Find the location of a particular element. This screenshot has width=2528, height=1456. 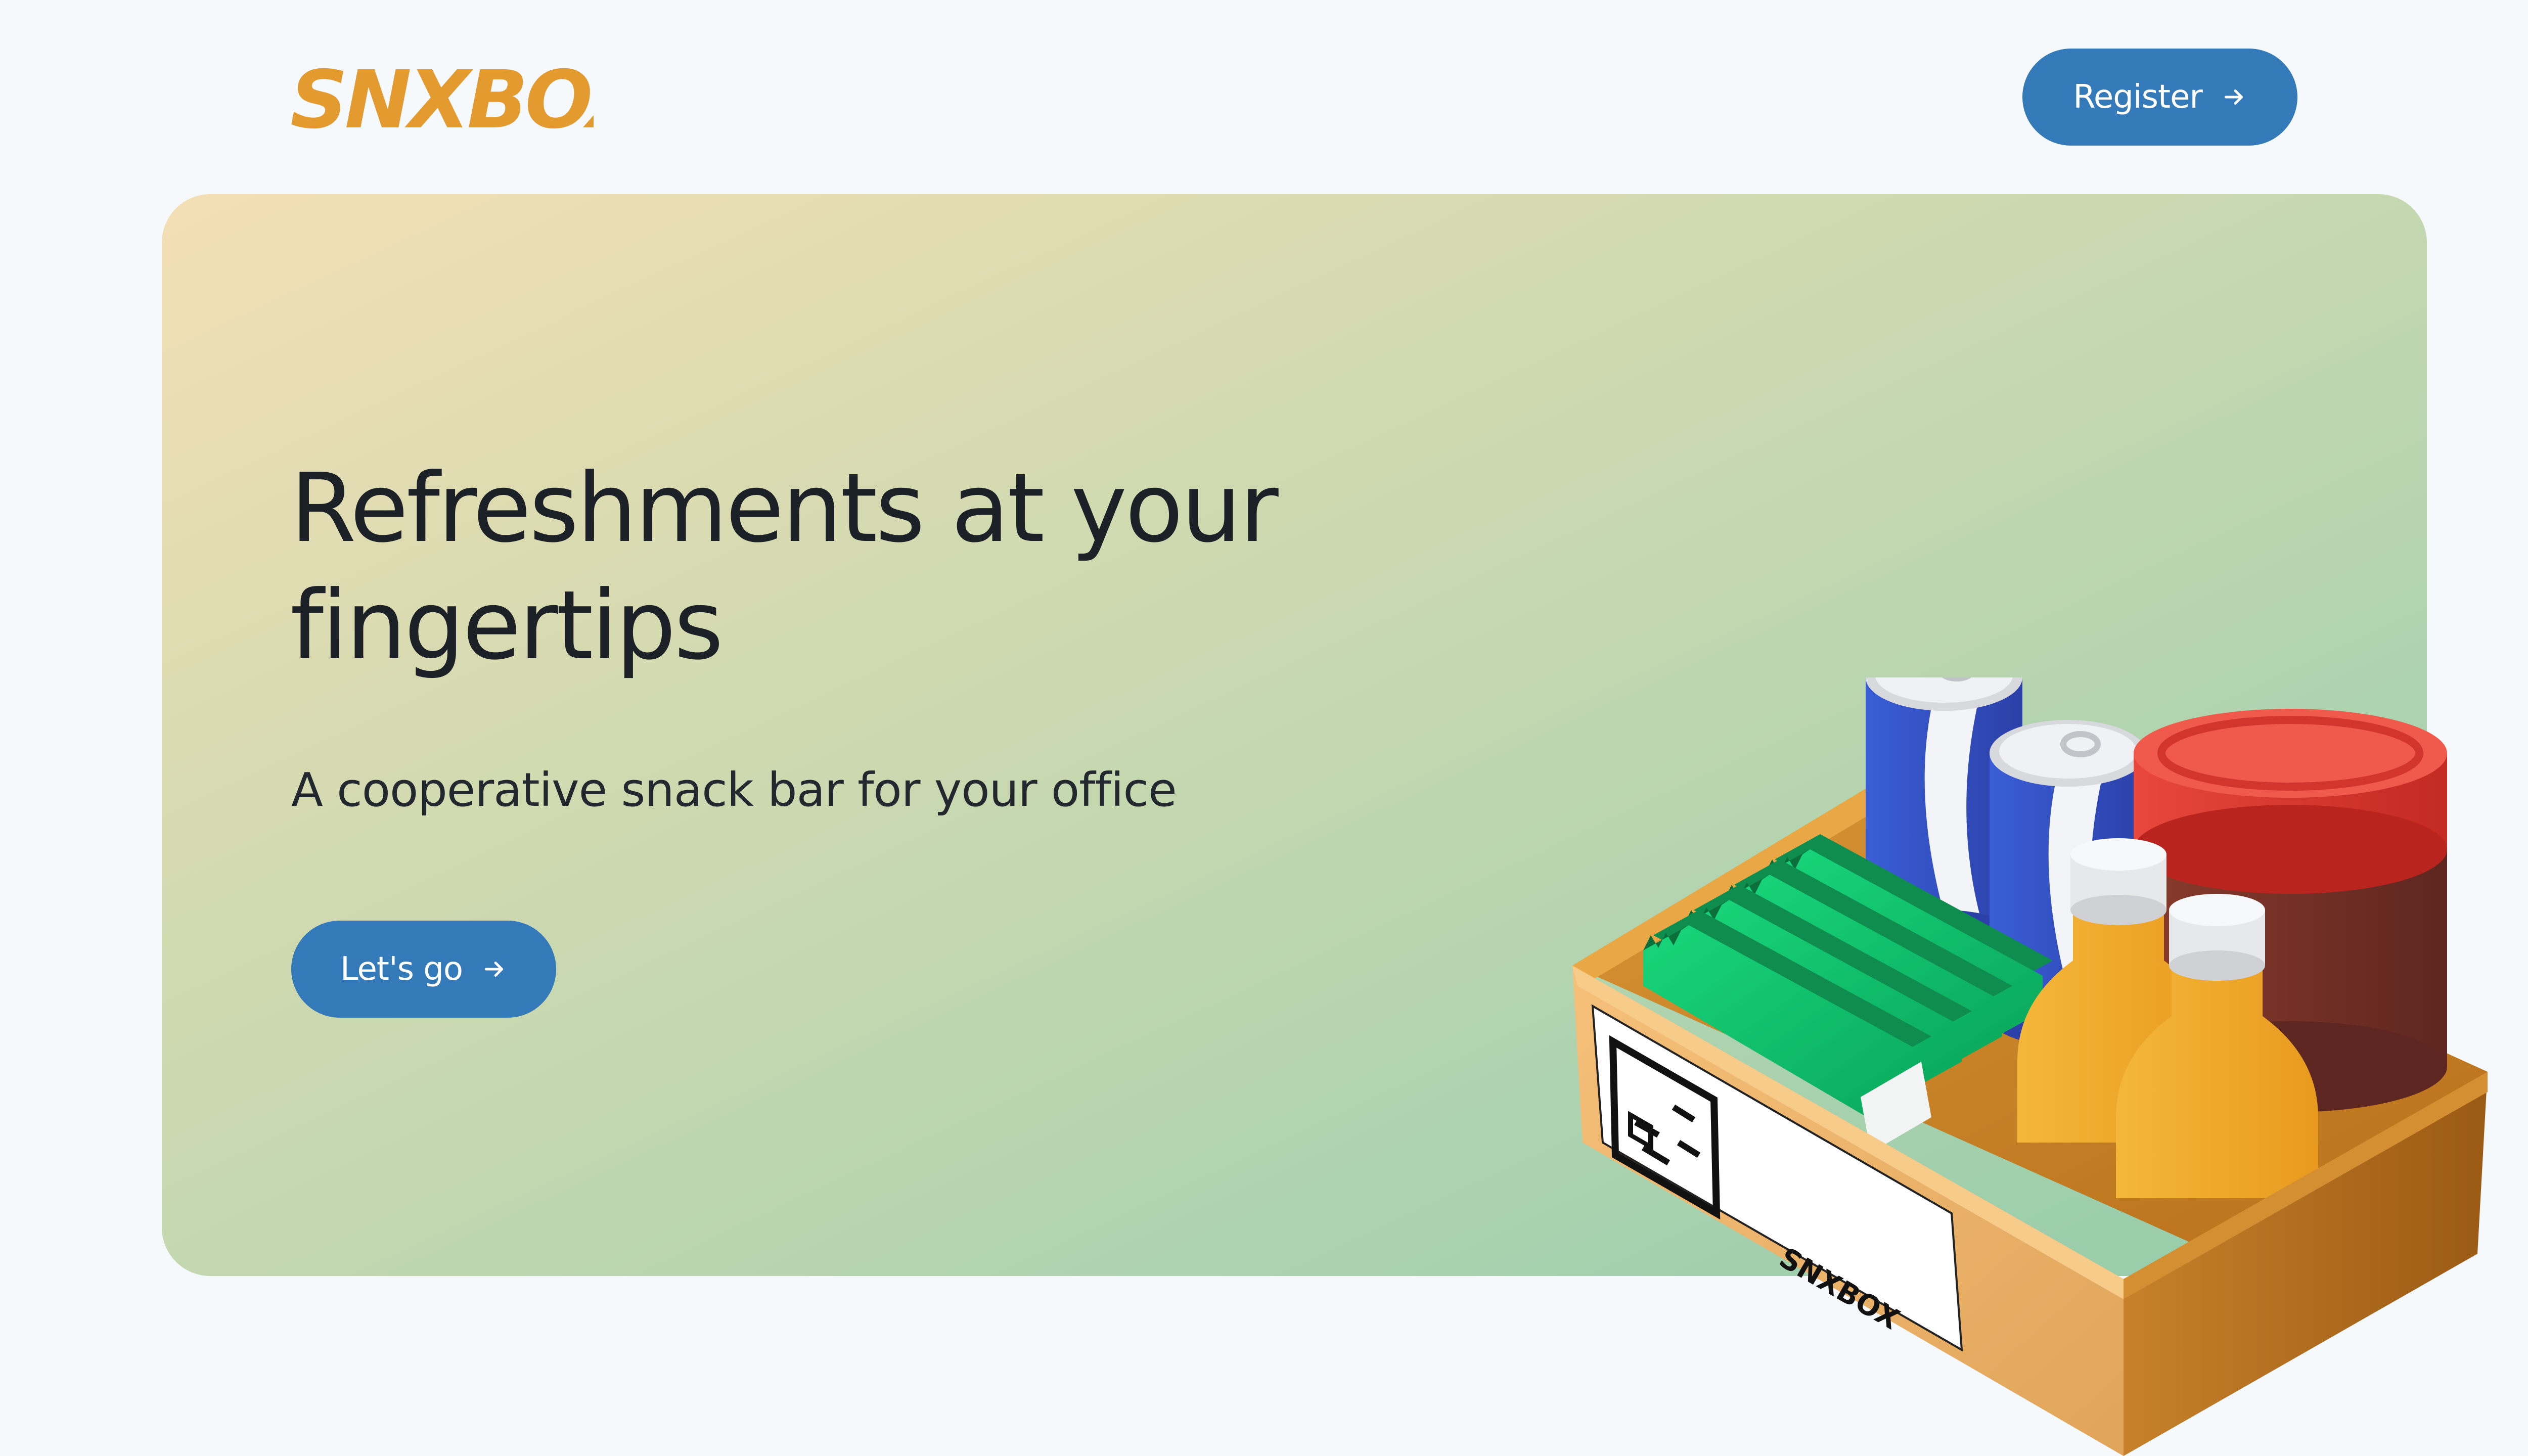

register-button: Register is located at coordinates (2159, 97).